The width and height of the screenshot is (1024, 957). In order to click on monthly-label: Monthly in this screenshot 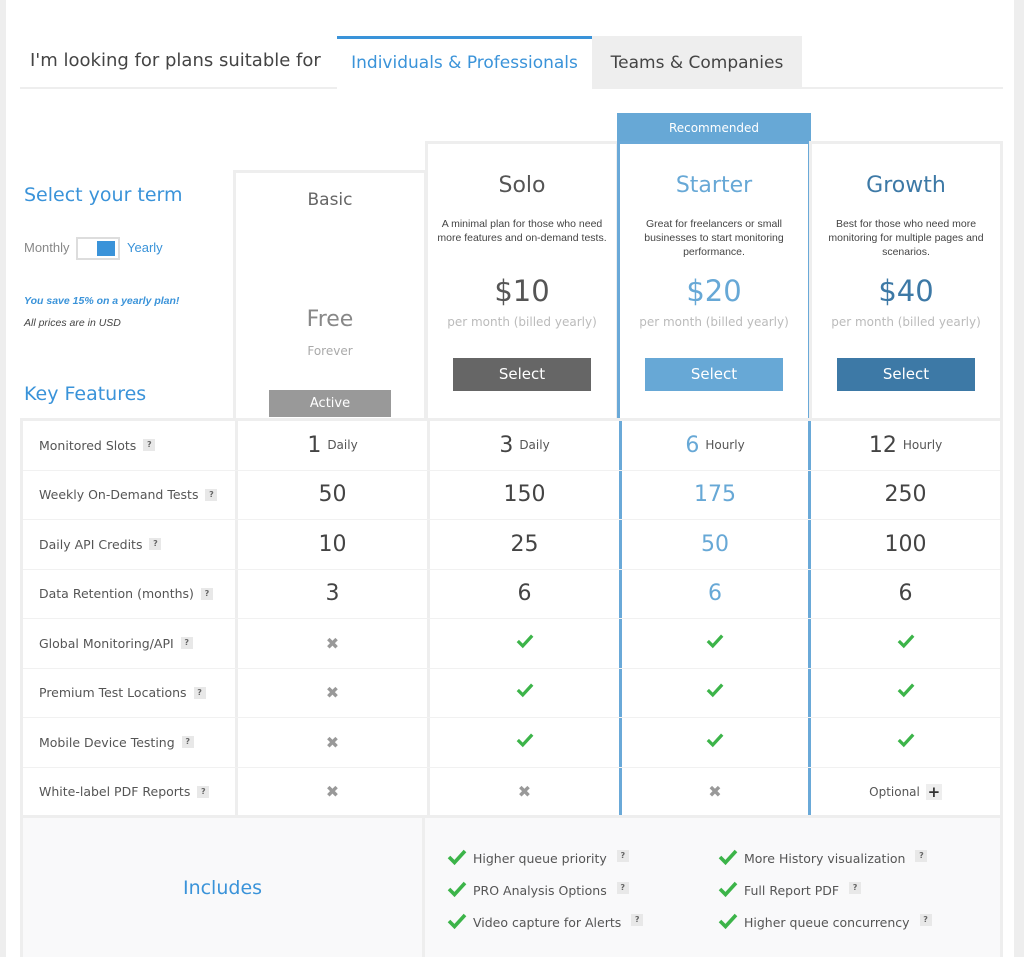, I will do `click(47, 247)`.